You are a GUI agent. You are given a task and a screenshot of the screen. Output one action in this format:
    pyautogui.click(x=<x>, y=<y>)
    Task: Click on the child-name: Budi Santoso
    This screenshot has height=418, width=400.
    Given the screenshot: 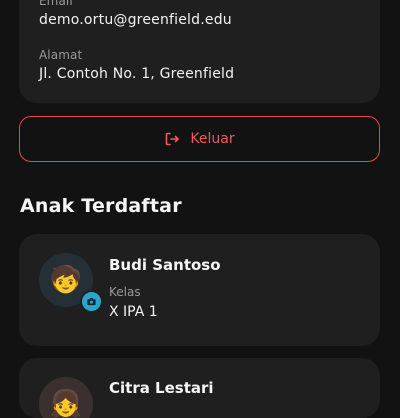 What is the action you would take?
    pyautogui.click(x=165, y=265)
    